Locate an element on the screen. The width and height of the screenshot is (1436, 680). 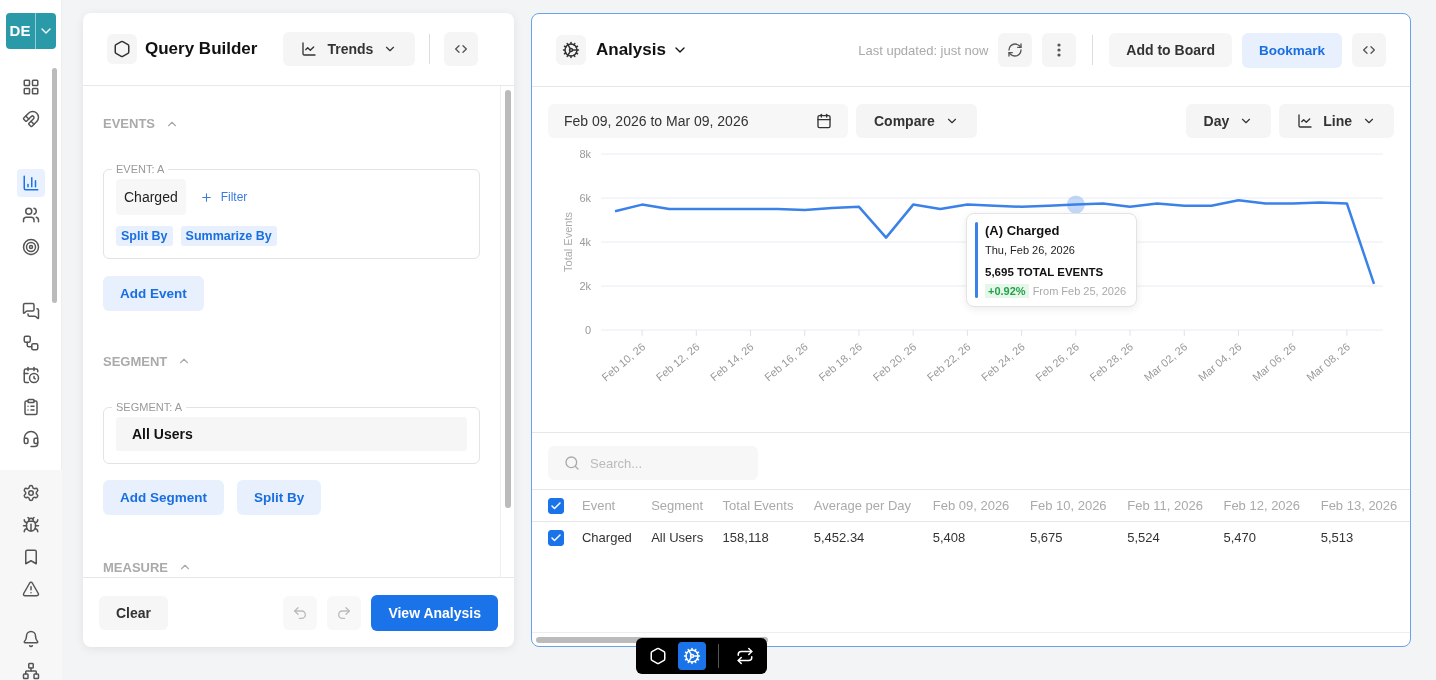
section-header: MEASURE is located at coordinates (147, 567).